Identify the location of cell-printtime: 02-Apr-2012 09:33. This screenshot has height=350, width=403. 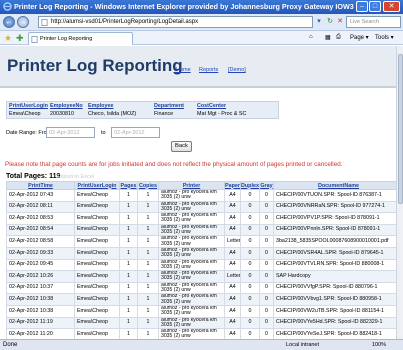
(40, 253).